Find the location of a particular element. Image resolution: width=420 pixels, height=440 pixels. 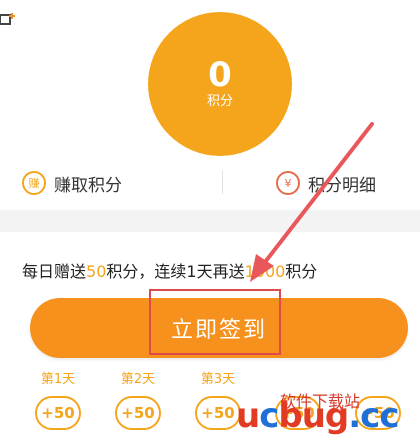

watermark-letter-c: c is located at coordinates (269, 416).